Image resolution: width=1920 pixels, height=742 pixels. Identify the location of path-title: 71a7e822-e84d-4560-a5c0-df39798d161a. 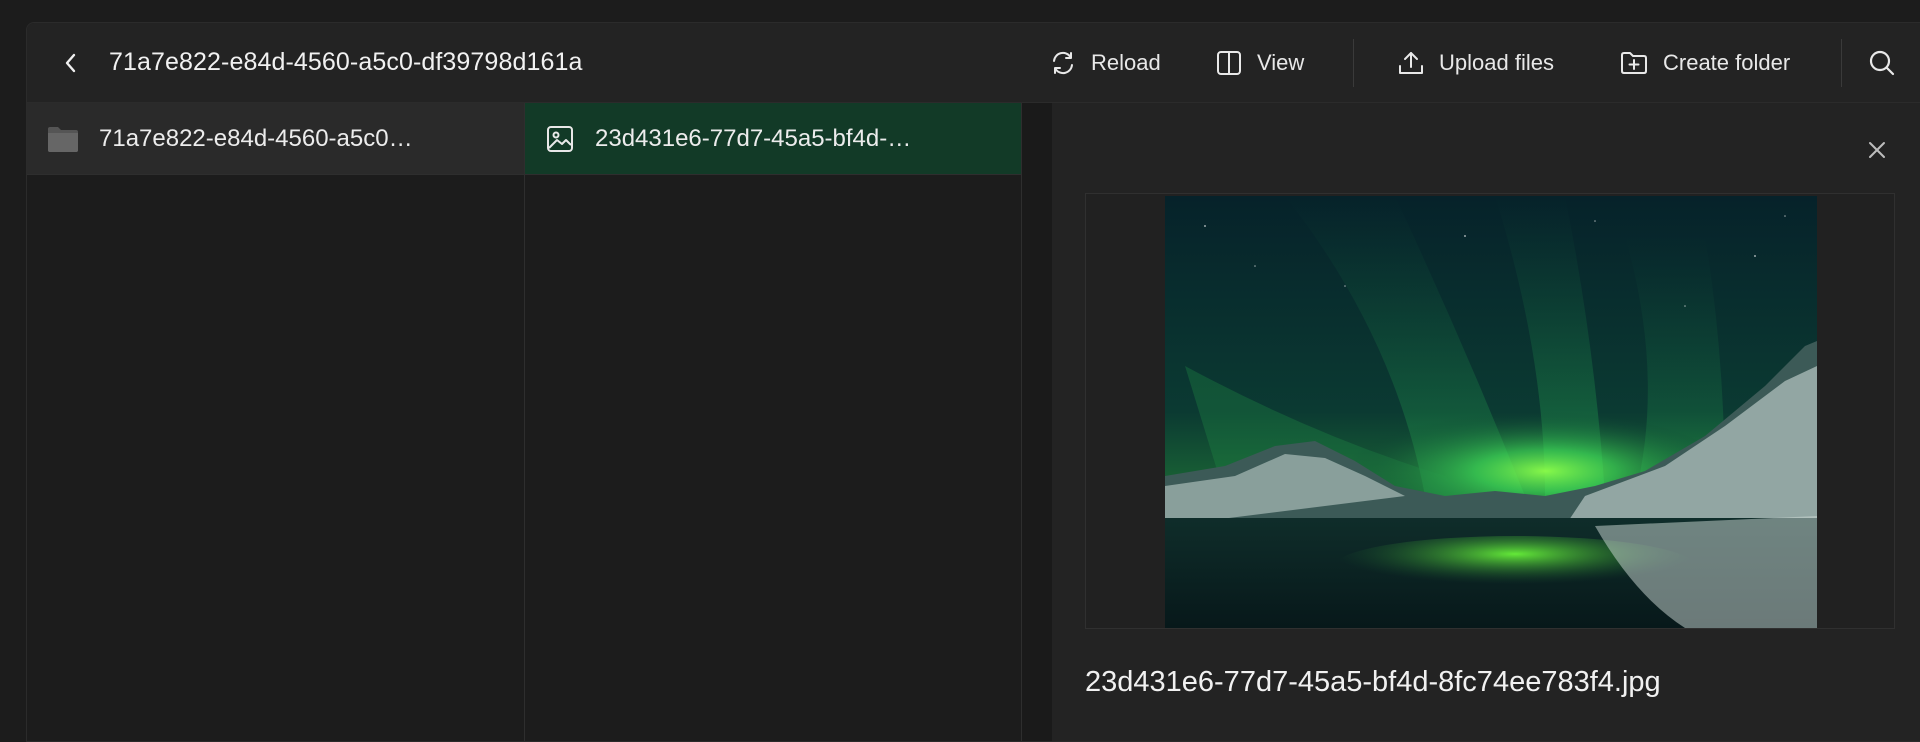
(346, 62).